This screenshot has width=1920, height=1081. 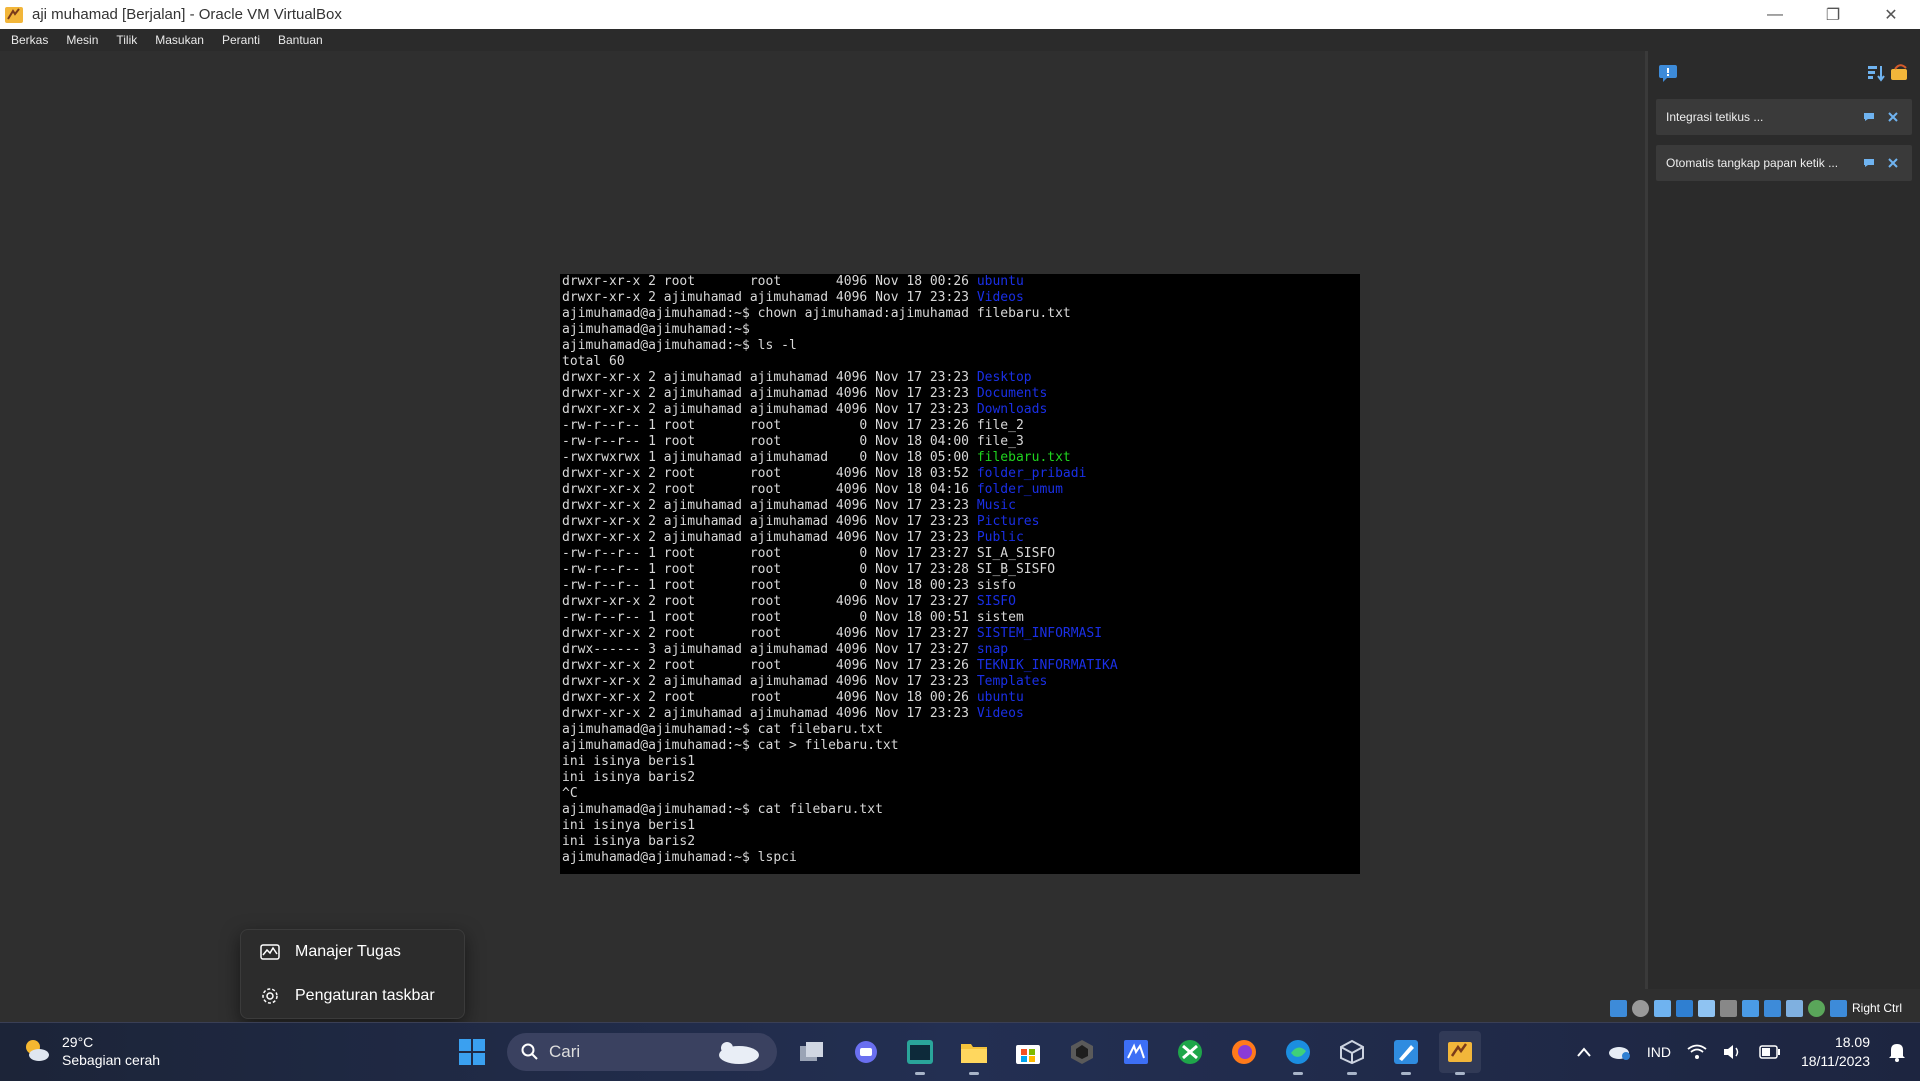 What do you see at coordinates (27, 40) in the screenshot?
I see `menu-berkas: Berkas` at bounding box center [27, 40].